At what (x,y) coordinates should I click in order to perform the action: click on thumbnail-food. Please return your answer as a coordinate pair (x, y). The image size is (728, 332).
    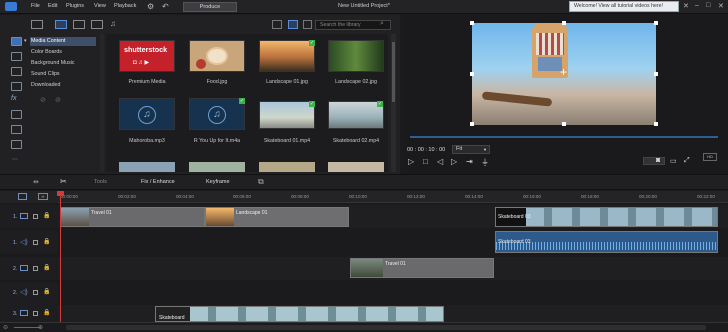
    Looking at the image, I should click on (217, 56).